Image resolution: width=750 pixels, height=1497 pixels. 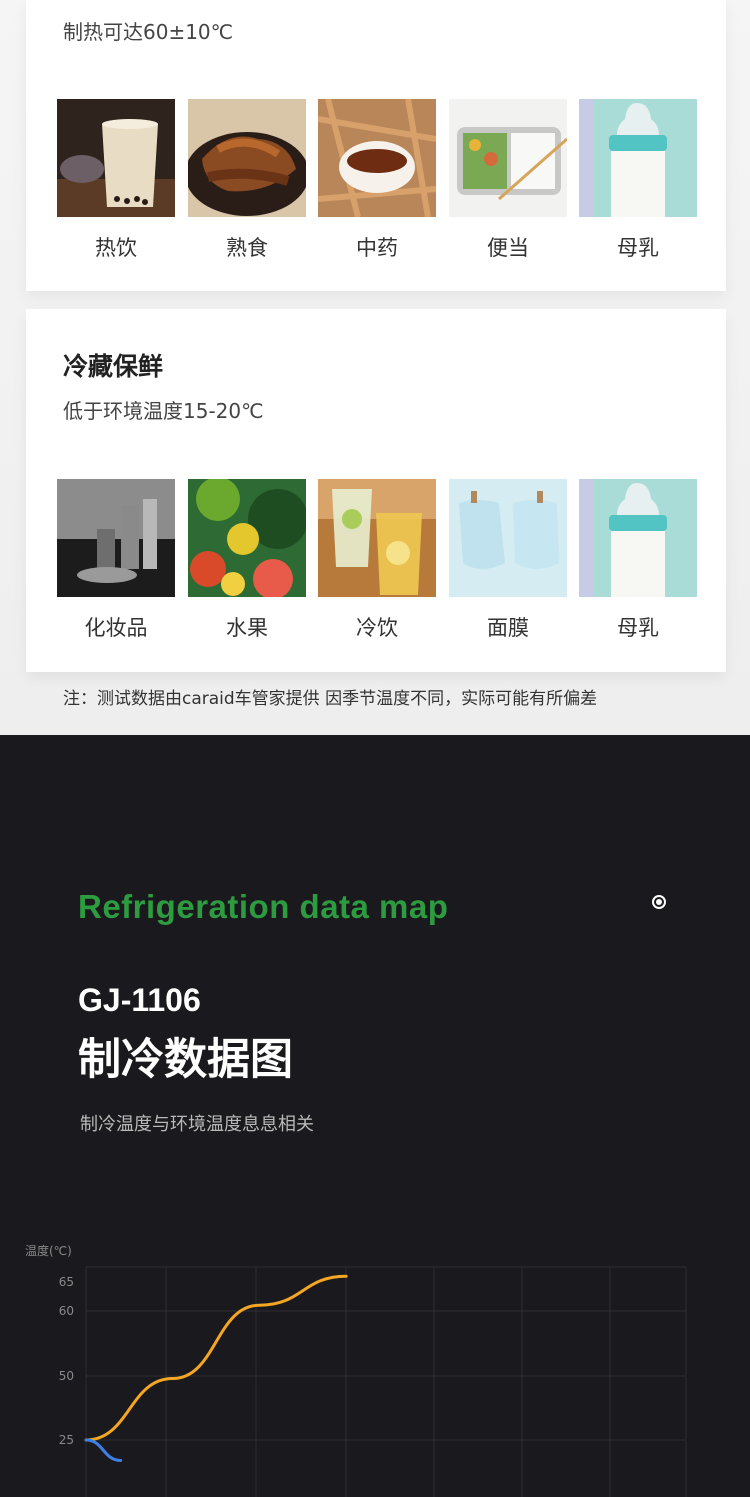 I want to click on tile-label-hot-drink: 热饮, so click(x=116, y=248).